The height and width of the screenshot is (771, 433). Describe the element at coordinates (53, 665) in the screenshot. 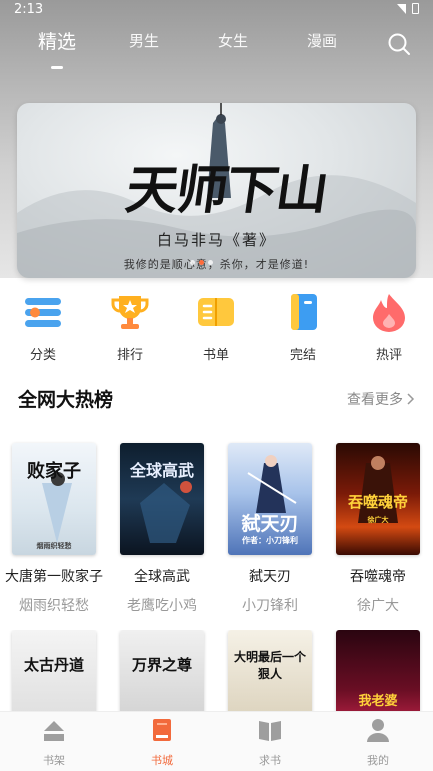

I see `cover-title: 太古丹道` at that location.